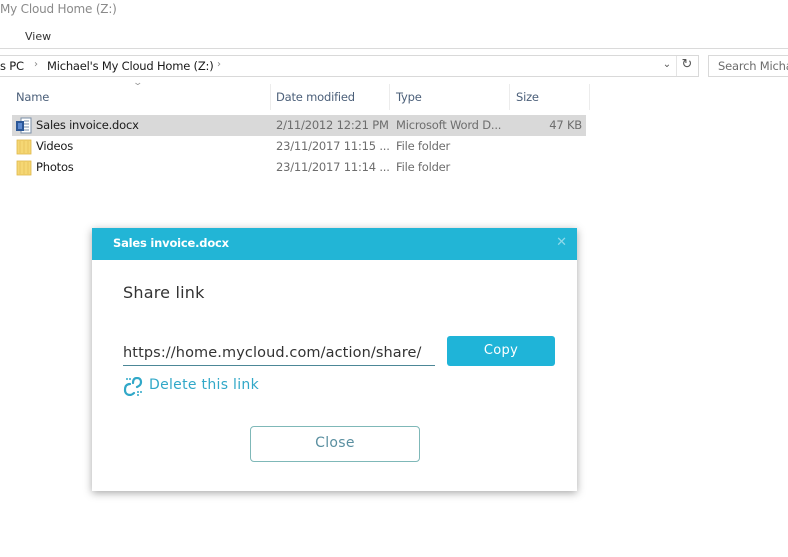 The width and height of the screenshot is (788, 557). I want to click on search-input: Search Micha, so click(753, 66).